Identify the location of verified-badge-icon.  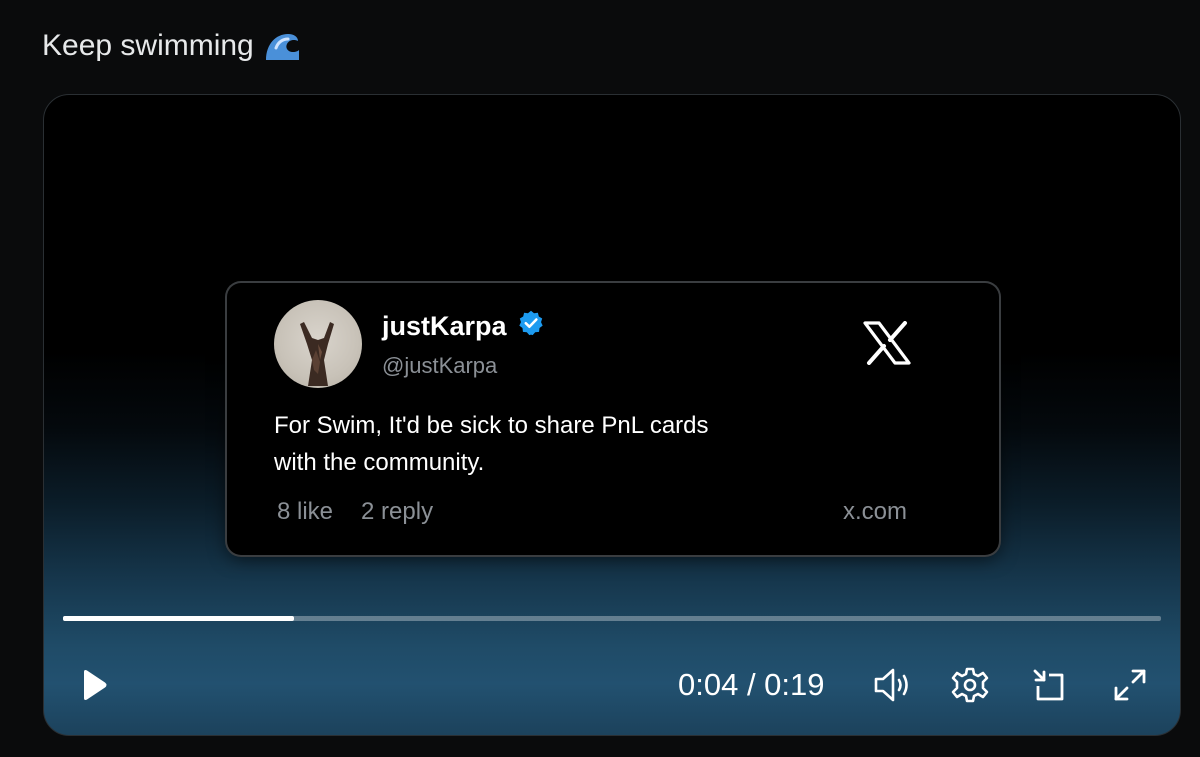
(531, 326).